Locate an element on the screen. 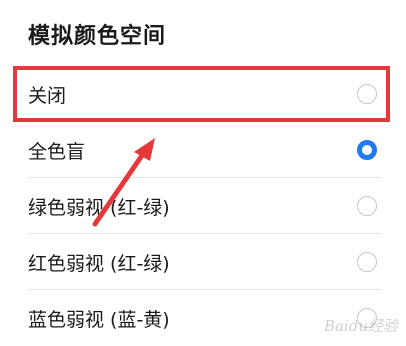 The image size is (406, 346). pointer-arrow-icon is located at coordinates (123, 182).